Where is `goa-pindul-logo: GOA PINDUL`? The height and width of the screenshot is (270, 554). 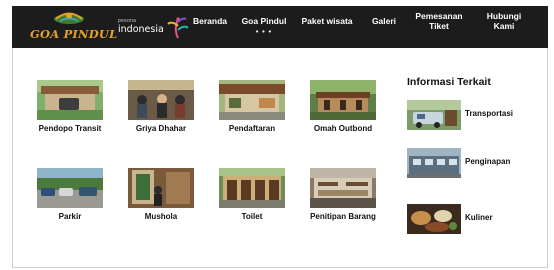
goa-pindul-logo: GOA PINDUL is located at coordinates (74, 27).